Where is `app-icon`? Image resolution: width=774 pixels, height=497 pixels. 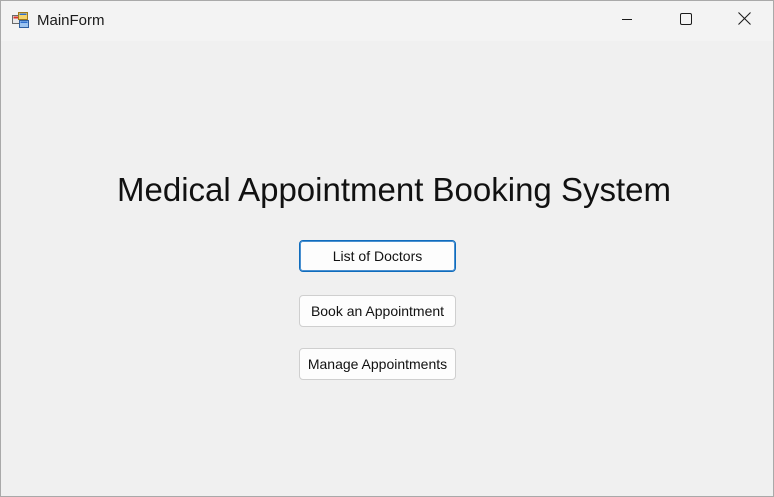
app-icon is located at coordinates (21, 20).